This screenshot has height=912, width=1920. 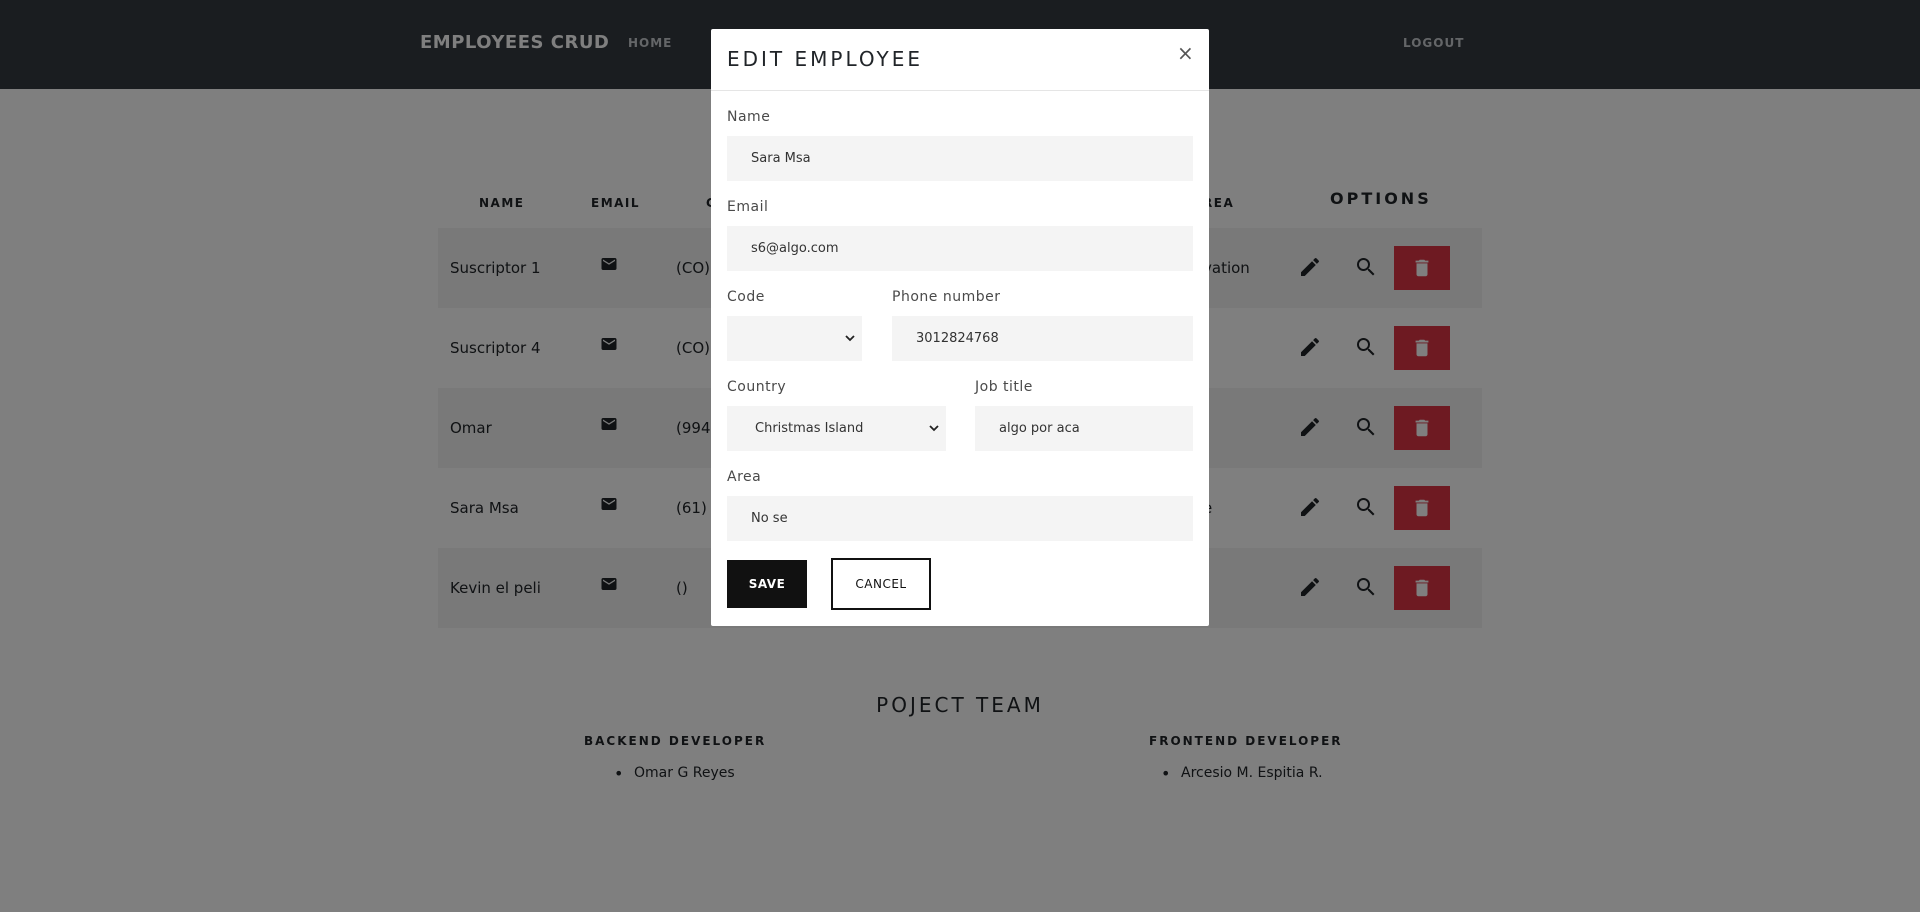 What do you see at coordinates (1084, 428) in the screenshot?
I see `job-title-input: algo por aca` at bounding box center [1084, 428].